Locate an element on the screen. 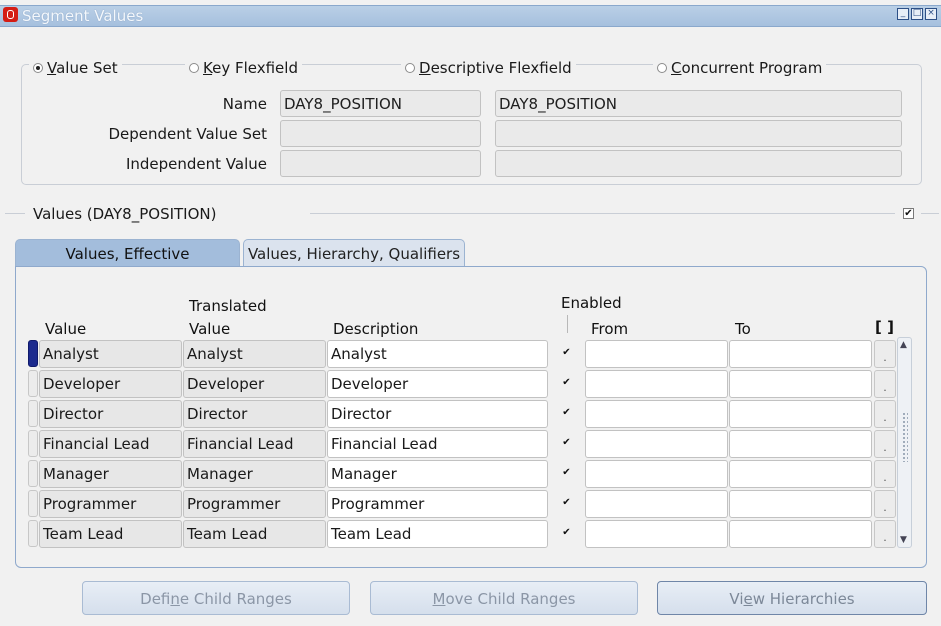 This screenshot has height=626, width=941. cell-description: Developer is located at coordinates (437, 384).